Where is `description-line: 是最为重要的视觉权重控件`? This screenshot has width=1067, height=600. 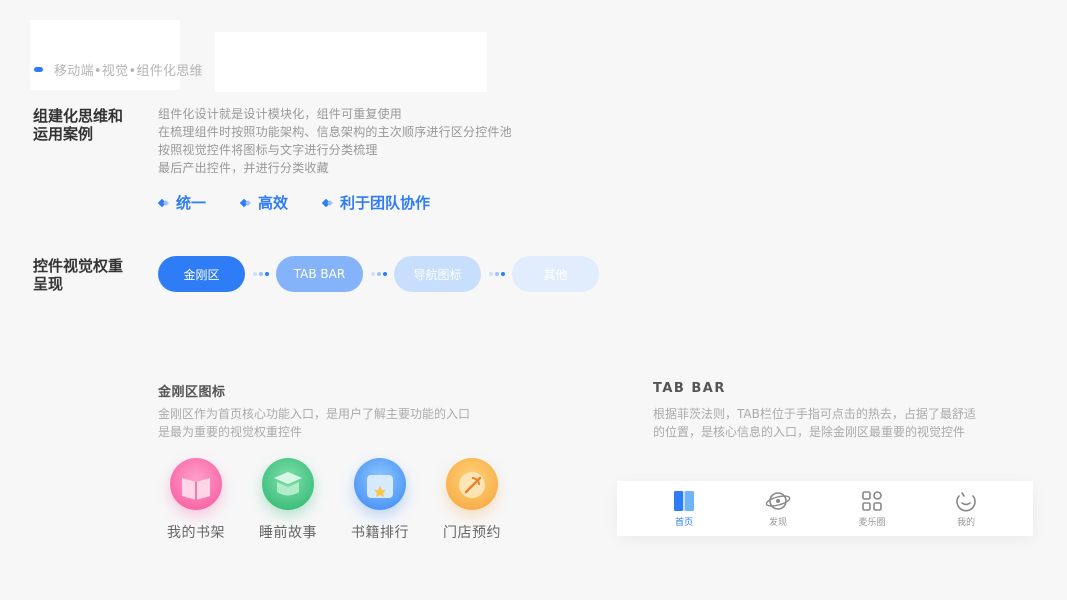
description-line: 是最为重要的视觉权重控件 is located at coordinates (230, 432).